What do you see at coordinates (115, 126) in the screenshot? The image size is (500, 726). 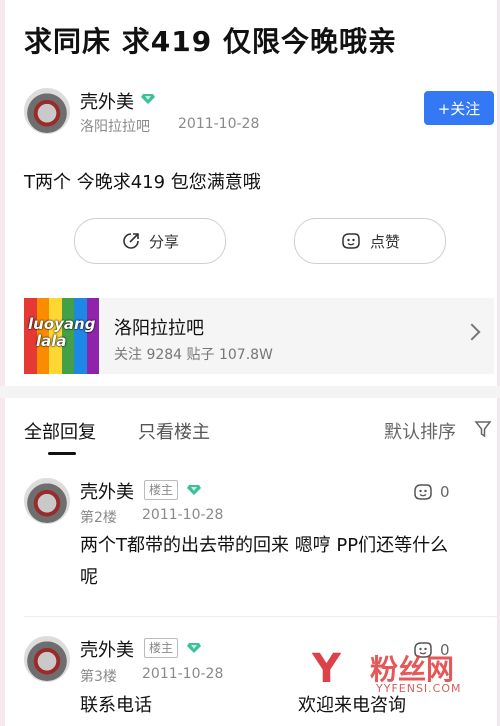 I see `author-forum: 洛阳拉拉吧` at bounding box center [115, 126].